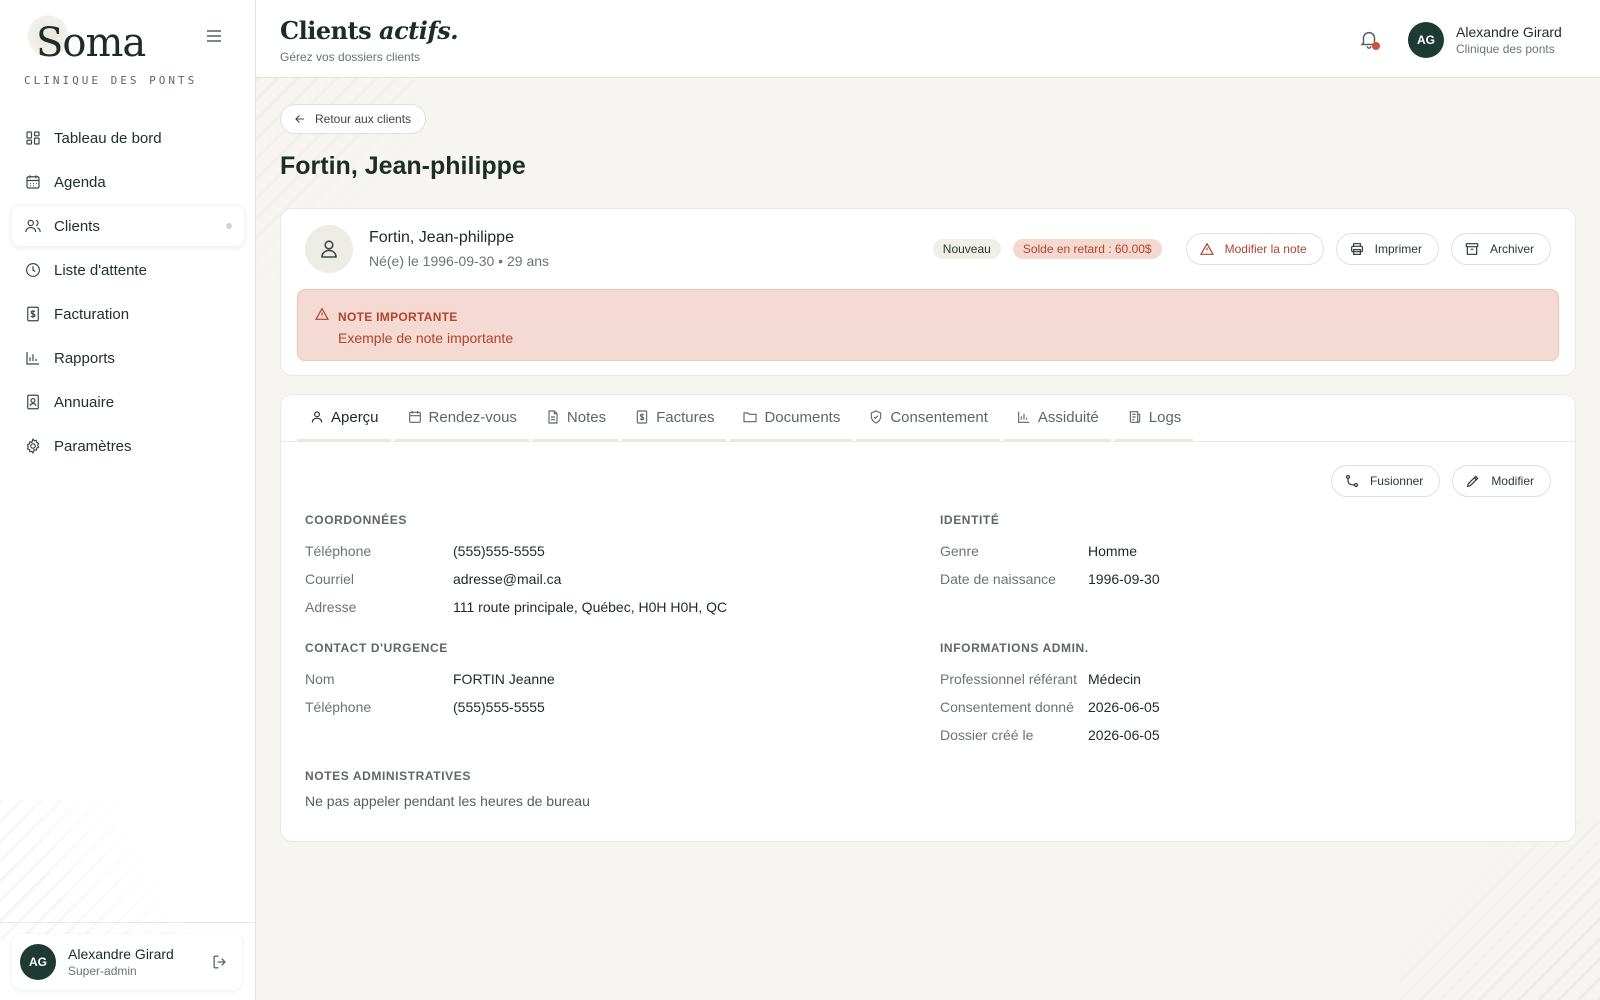 The width and height of the screenshot is (1600, 1000). Describe the element at coordinates (100, 270) in the screenshot. I see `sidebar-item-label: Liste d'attente` at that location.